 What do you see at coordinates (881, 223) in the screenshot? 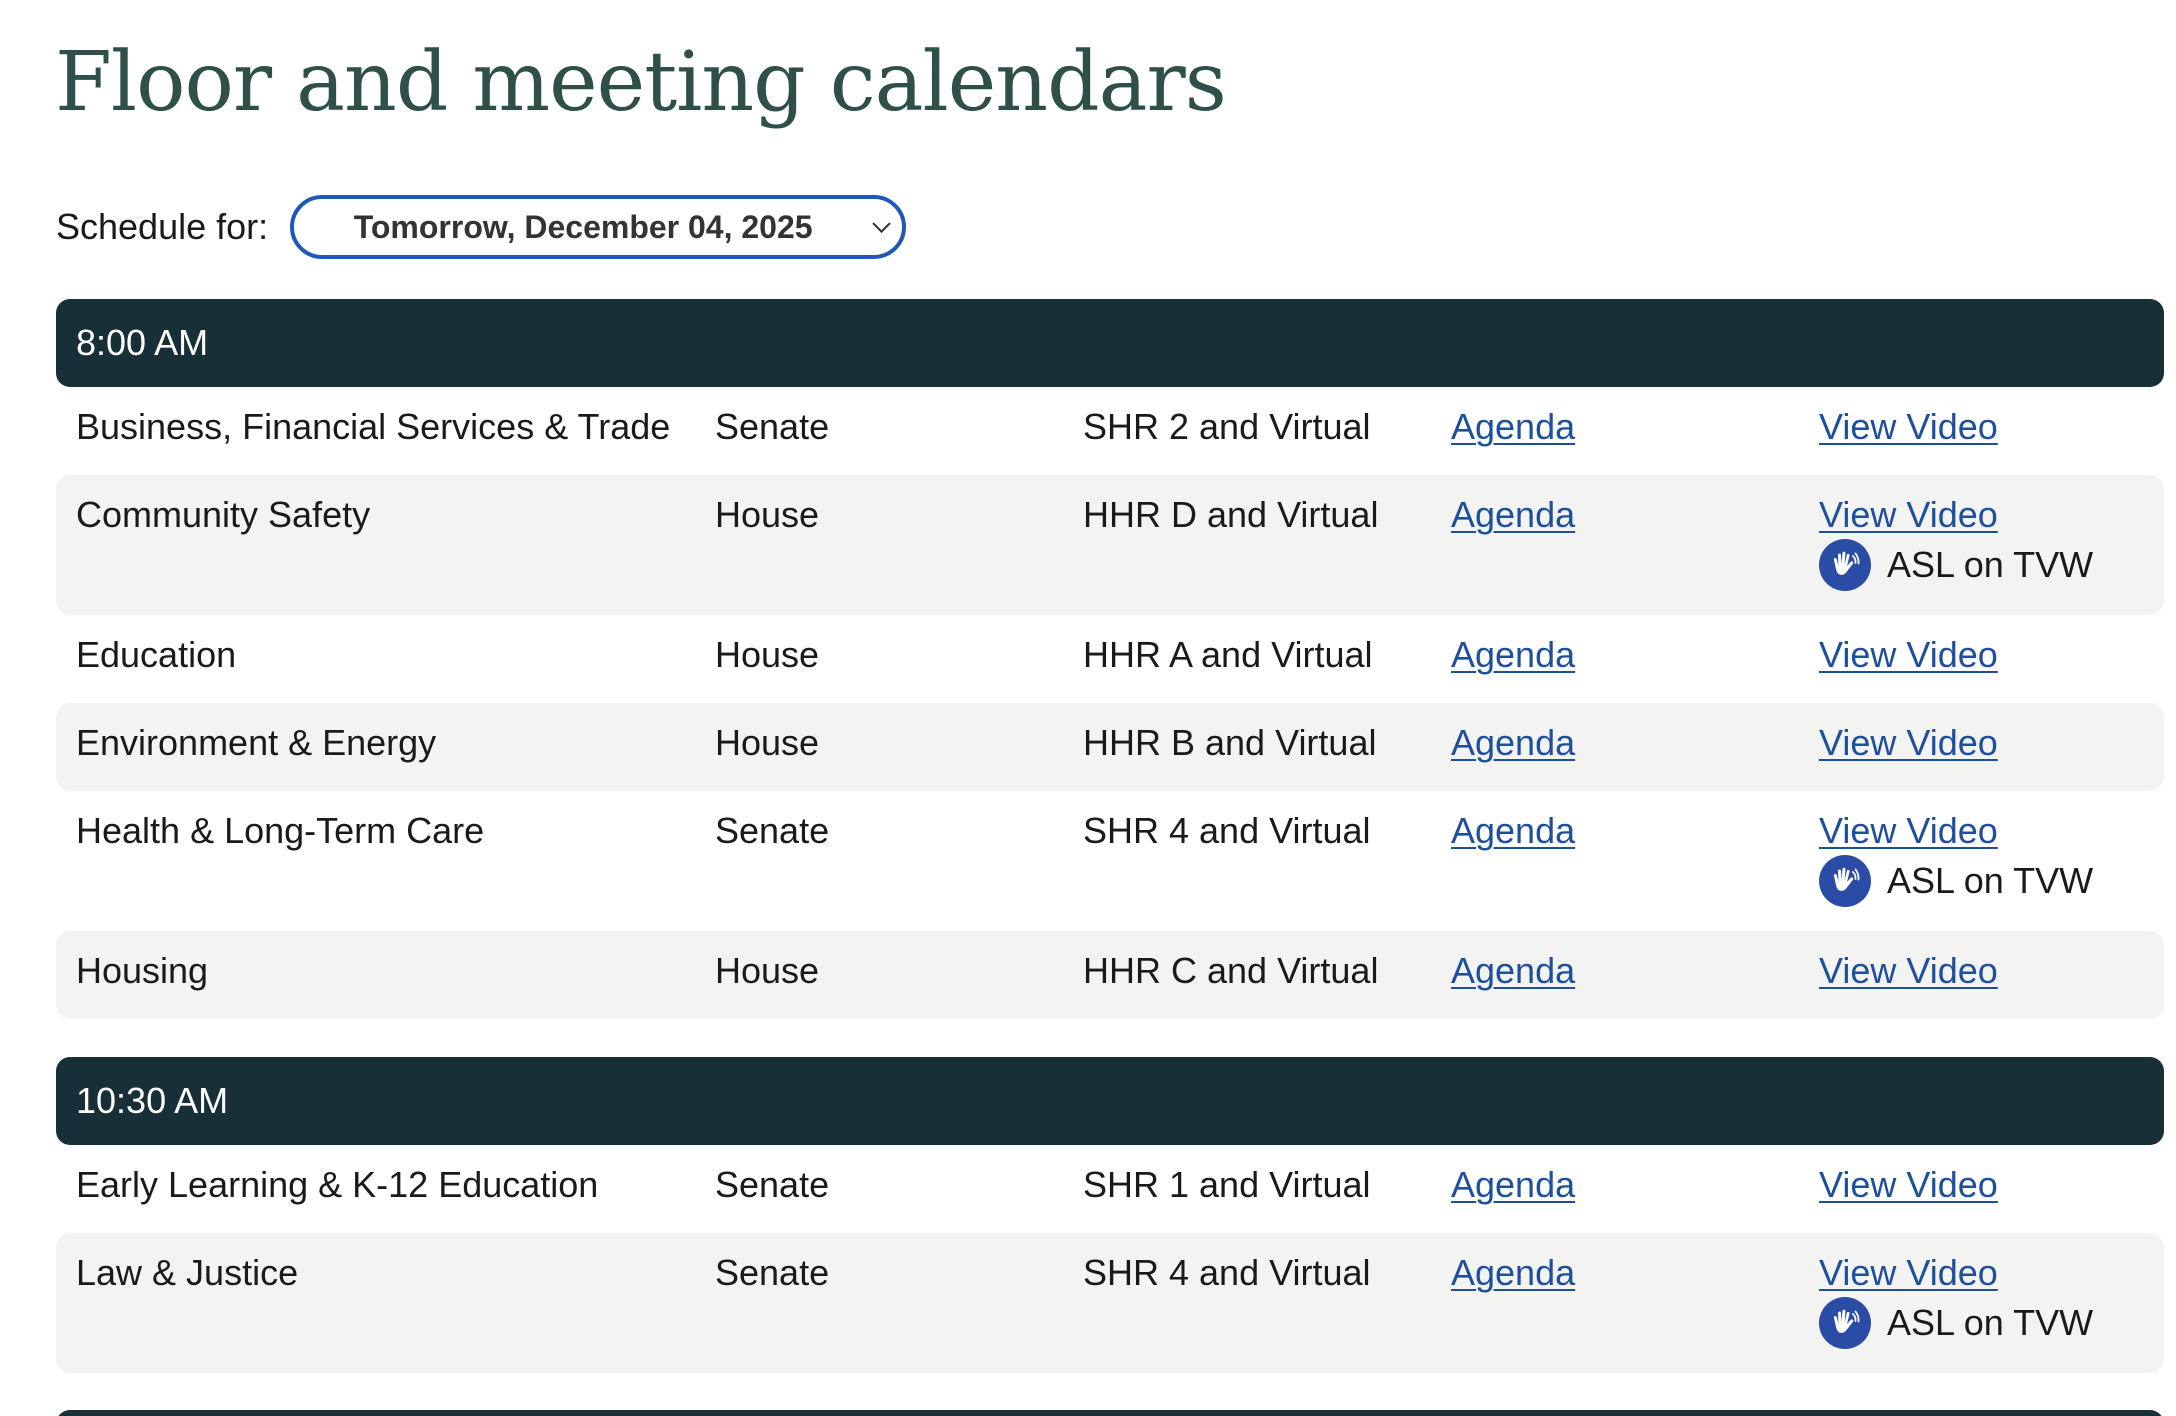
I see `chevron-down-icon` at bounding box center [881, 223].